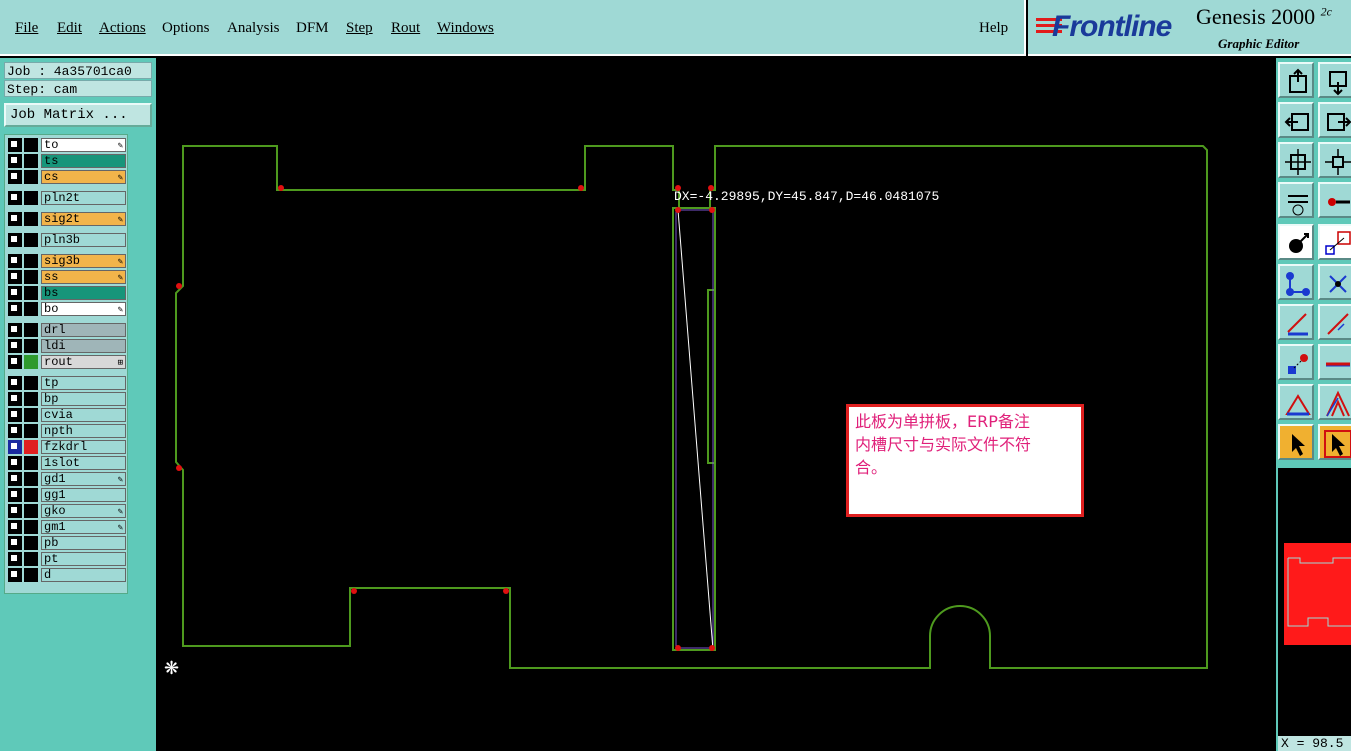  What do you see at coordinates (83, 495) in the screenshot?
I see `layer-name: gg1` at bounding box center [83, 495].